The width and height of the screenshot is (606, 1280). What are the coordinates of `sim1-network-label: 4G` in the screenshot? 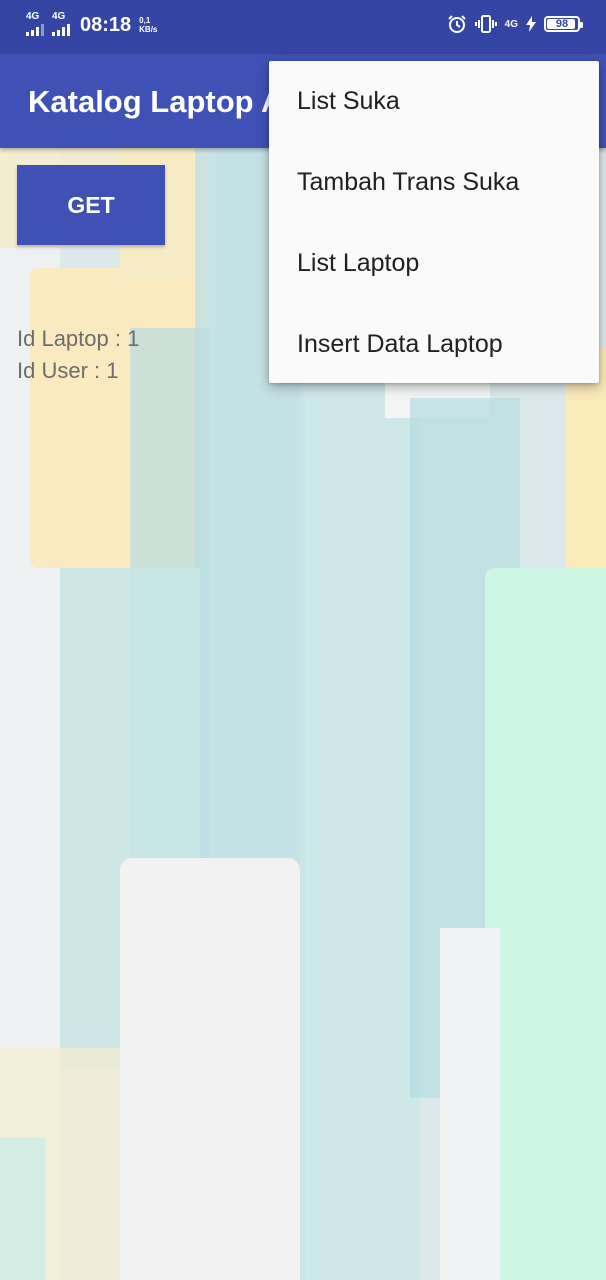 It's located at (33, 16).